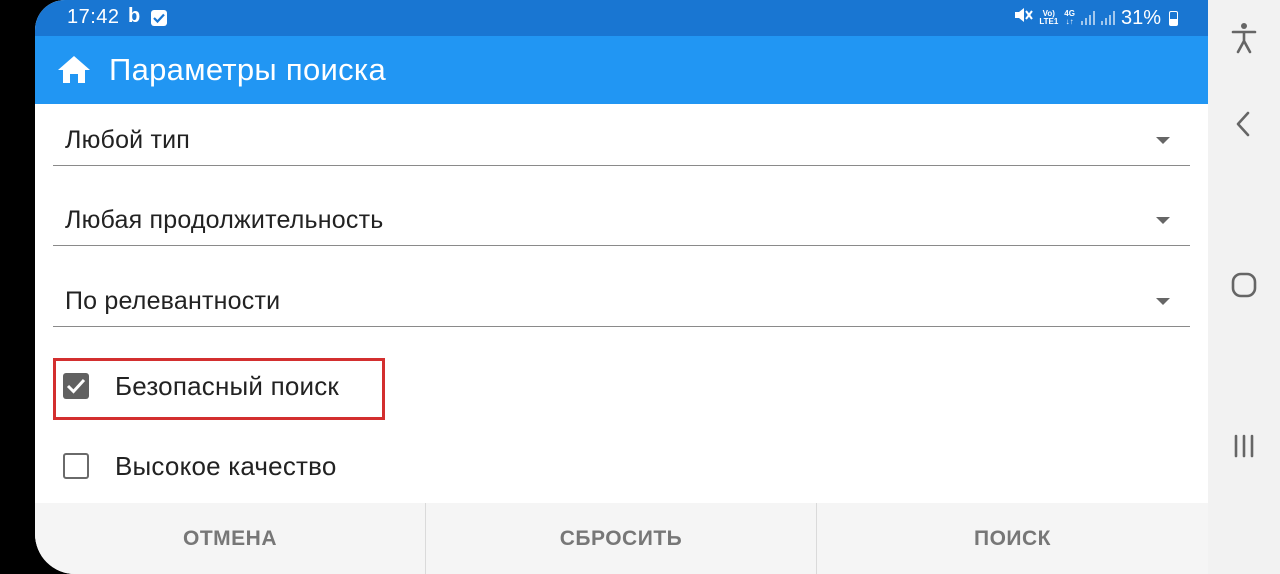 The width and height of the screenshot is (1280, 574). Describe the element at coordinates (230, 538) in the screenshot. I see `cancel-button: ОТМЕНА` at that location.